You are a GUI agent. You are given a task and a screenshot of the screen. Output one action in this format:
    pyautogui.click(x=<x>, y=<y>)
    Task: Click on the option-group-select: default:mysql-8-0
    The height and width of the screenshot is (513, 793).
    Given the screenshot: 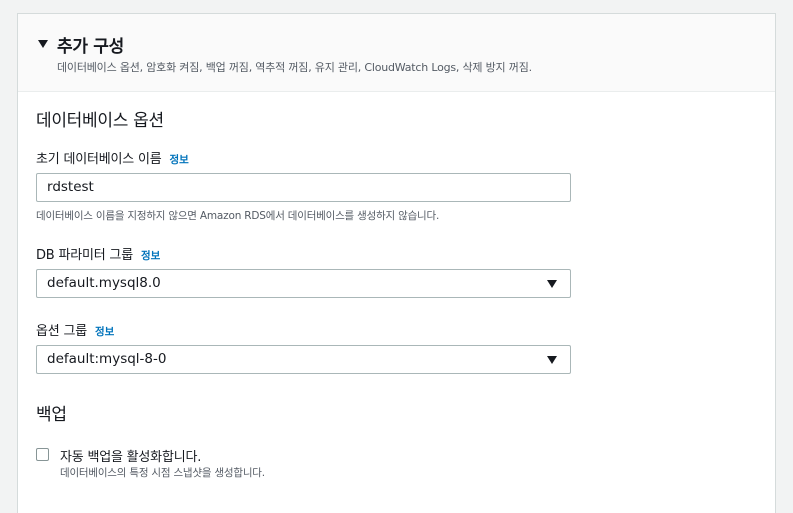 What is the action you would take?
    pyautogui.click(x=303, y=359)
    